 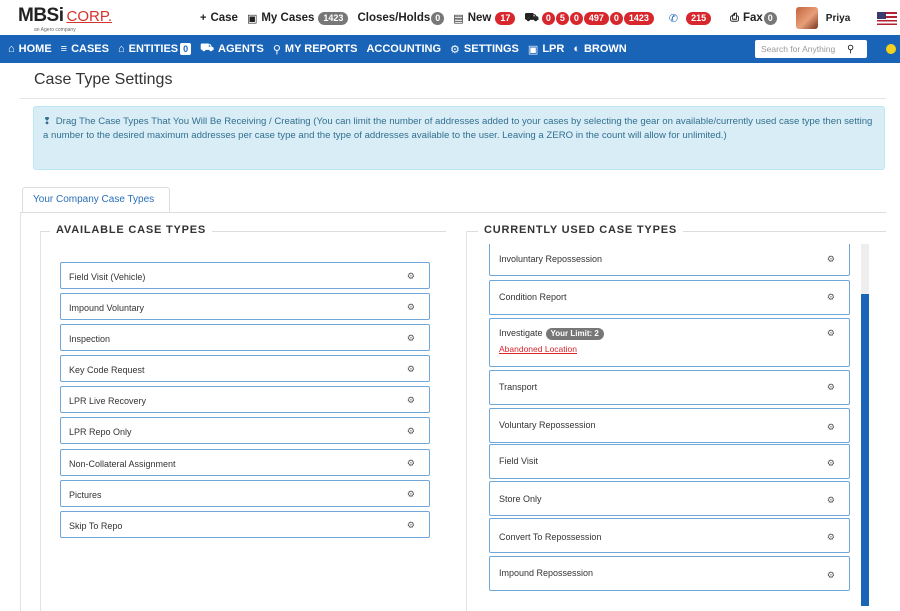 I want to click on nav-settings-label: SETTINGS, so click(x=491, y=49).